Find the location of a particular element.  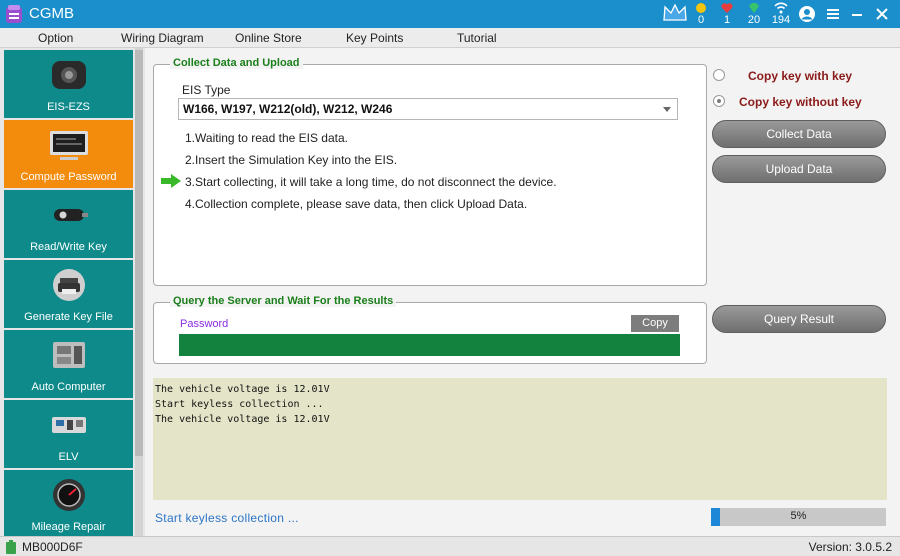

sidebar-item-label: Auto Computer is located at coordinates (68, 387).